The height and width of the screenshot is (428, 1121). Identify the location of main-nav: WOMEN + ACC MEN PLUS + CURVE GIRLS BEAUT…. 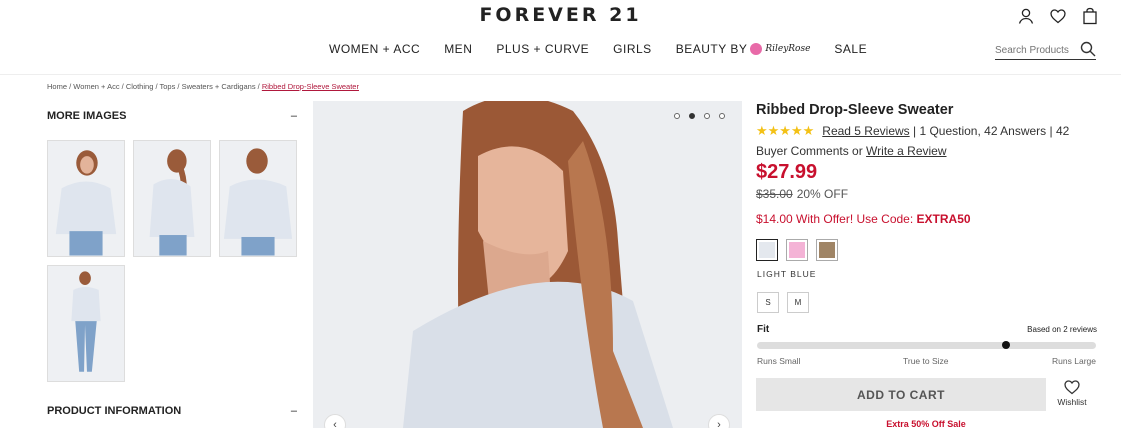
(598, 49).